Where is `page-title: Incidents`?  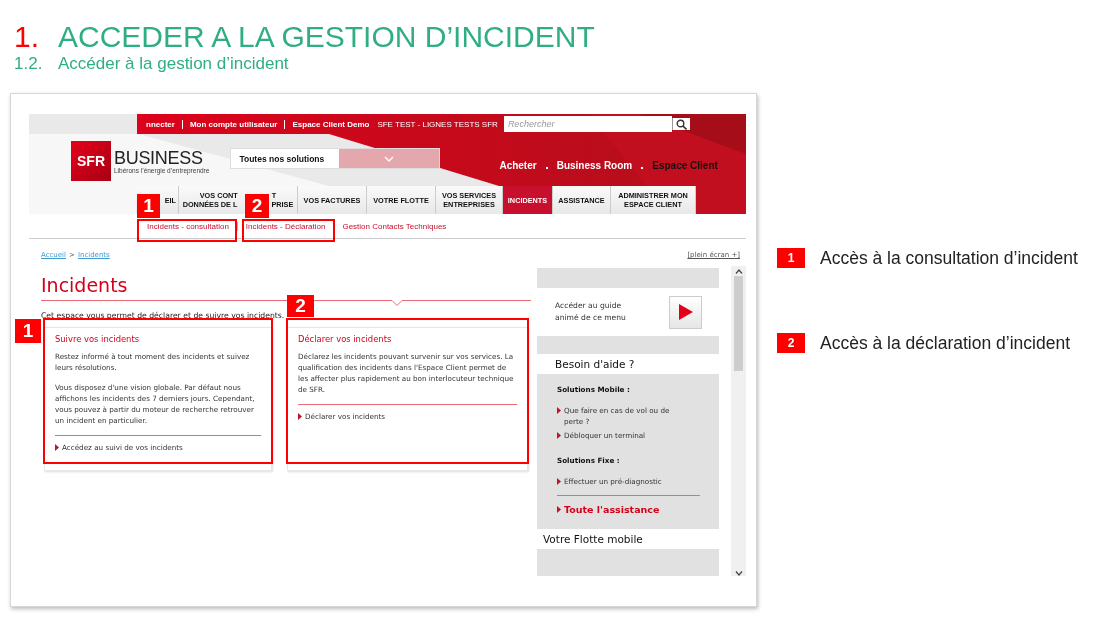
page-title: Incidents is located at coordinates (85, 285).